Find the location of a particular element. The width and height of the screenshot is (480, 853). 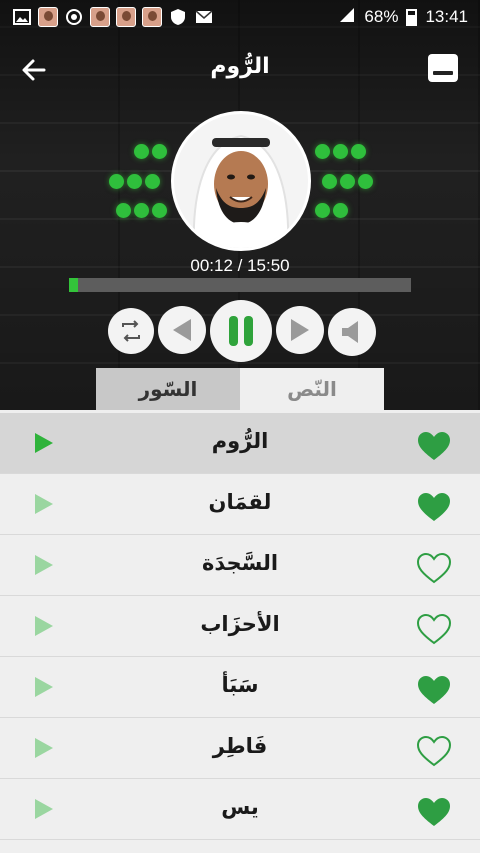

reciter-avatar is located at coordinates (241, 181).